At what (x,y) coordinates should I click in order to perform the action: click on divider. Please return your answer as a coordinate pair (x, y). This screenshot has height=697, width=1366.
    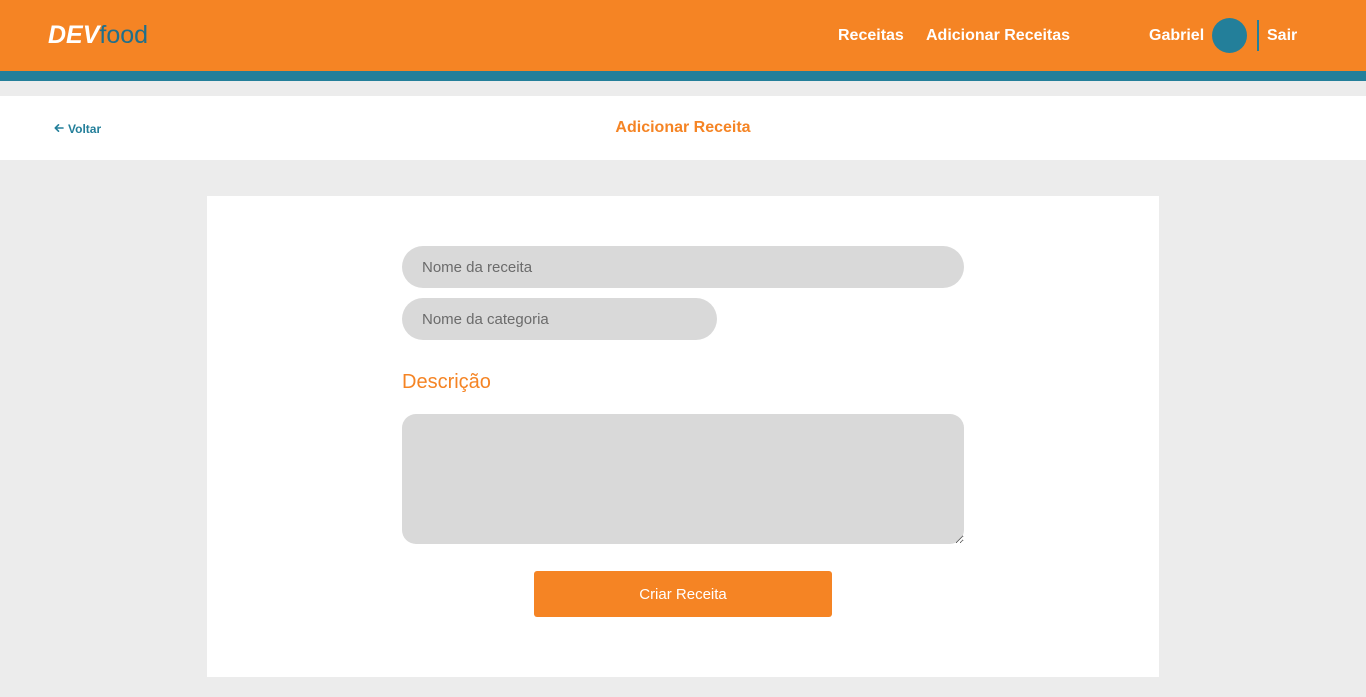
    Looking at the image, I should click on (1258, 35).